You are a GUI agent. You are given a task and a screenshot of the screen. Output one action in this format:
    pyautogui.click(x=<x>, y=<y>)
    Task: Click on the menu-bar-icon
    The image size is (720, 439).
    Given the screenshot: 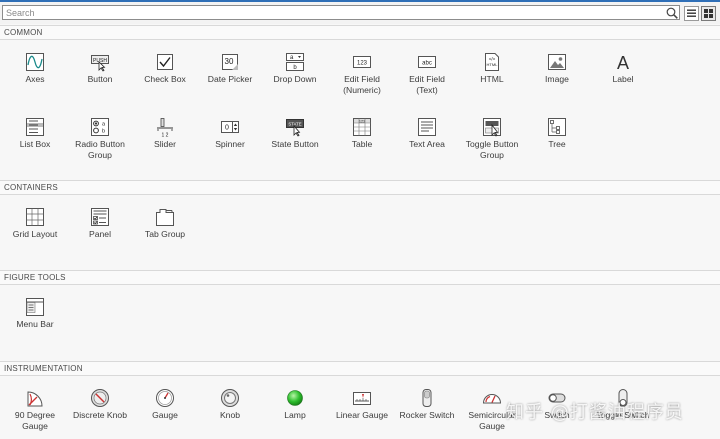 What is the action you would take?
    pyautogui.click(x=35, y=307)
    